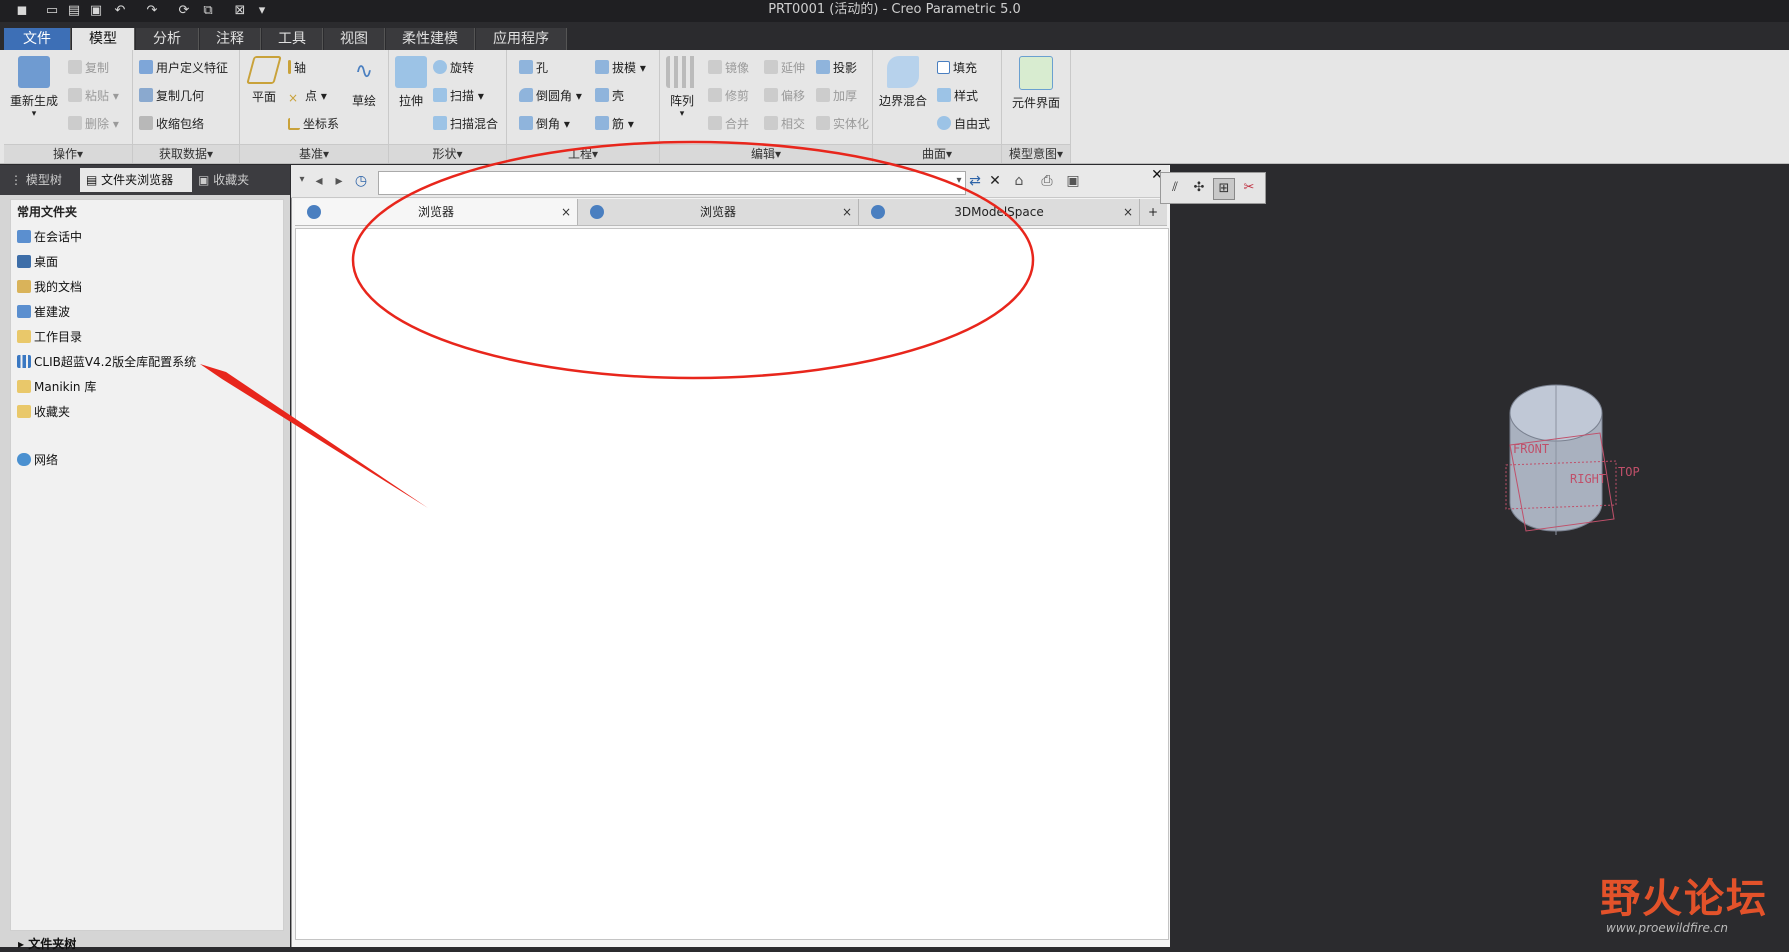  What do you see at coordinates (995, 181) in the screenshot?
I see `stop-icon: ✕` at bounding box center [995, 181].